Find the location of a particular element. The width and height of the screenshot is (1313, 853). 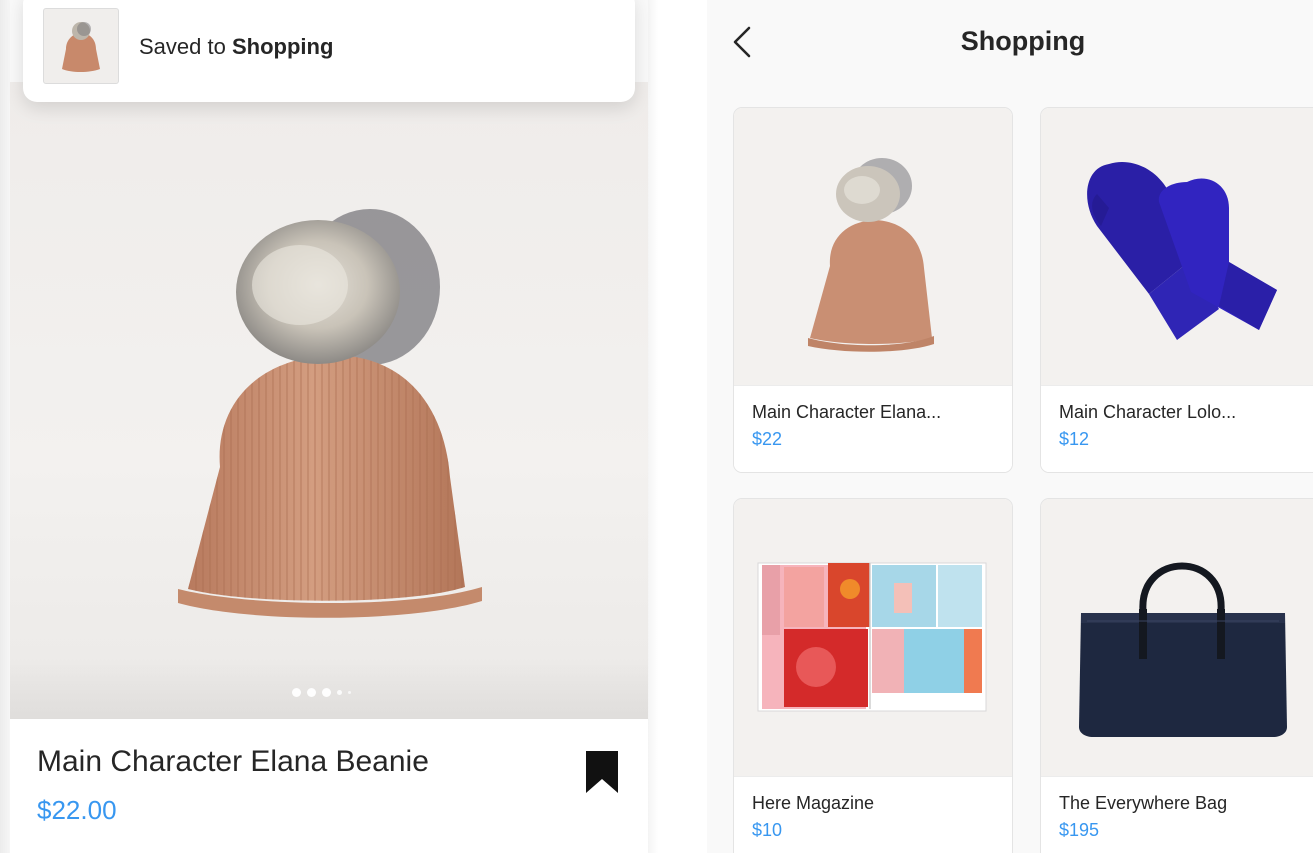

collection-header: Shopping is located at coordinates (1010, 41).